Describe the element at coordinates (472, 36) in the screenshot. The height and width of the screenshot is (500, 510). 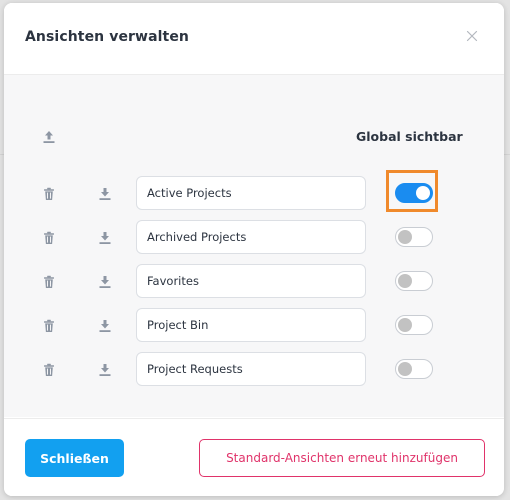
I see `close-icon` at that location.